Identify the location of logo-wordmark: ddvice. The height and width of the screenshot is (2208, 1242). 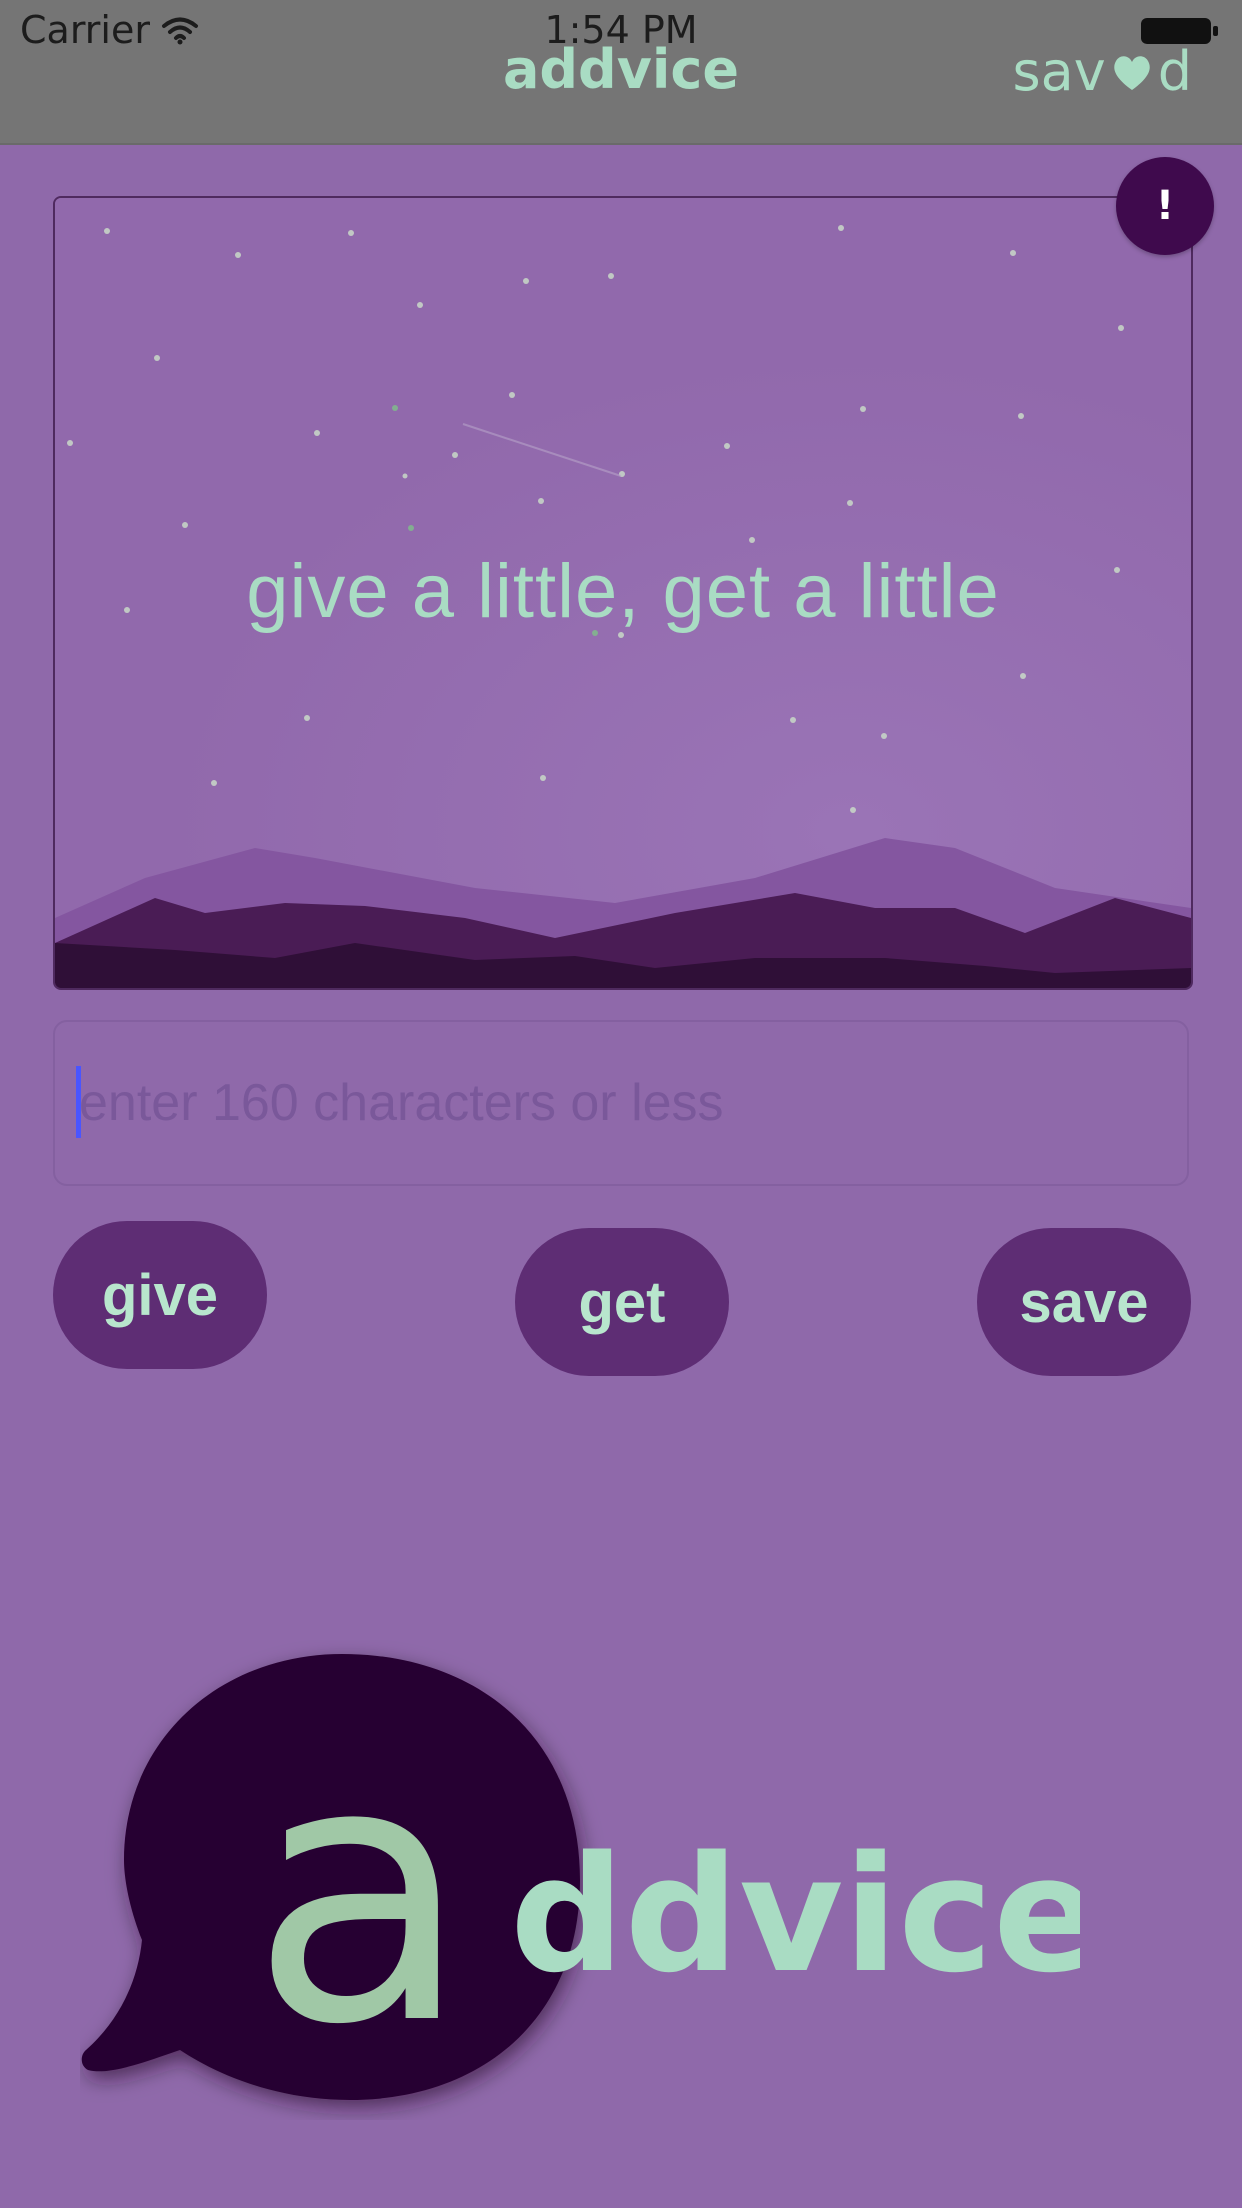
(795, 1914).